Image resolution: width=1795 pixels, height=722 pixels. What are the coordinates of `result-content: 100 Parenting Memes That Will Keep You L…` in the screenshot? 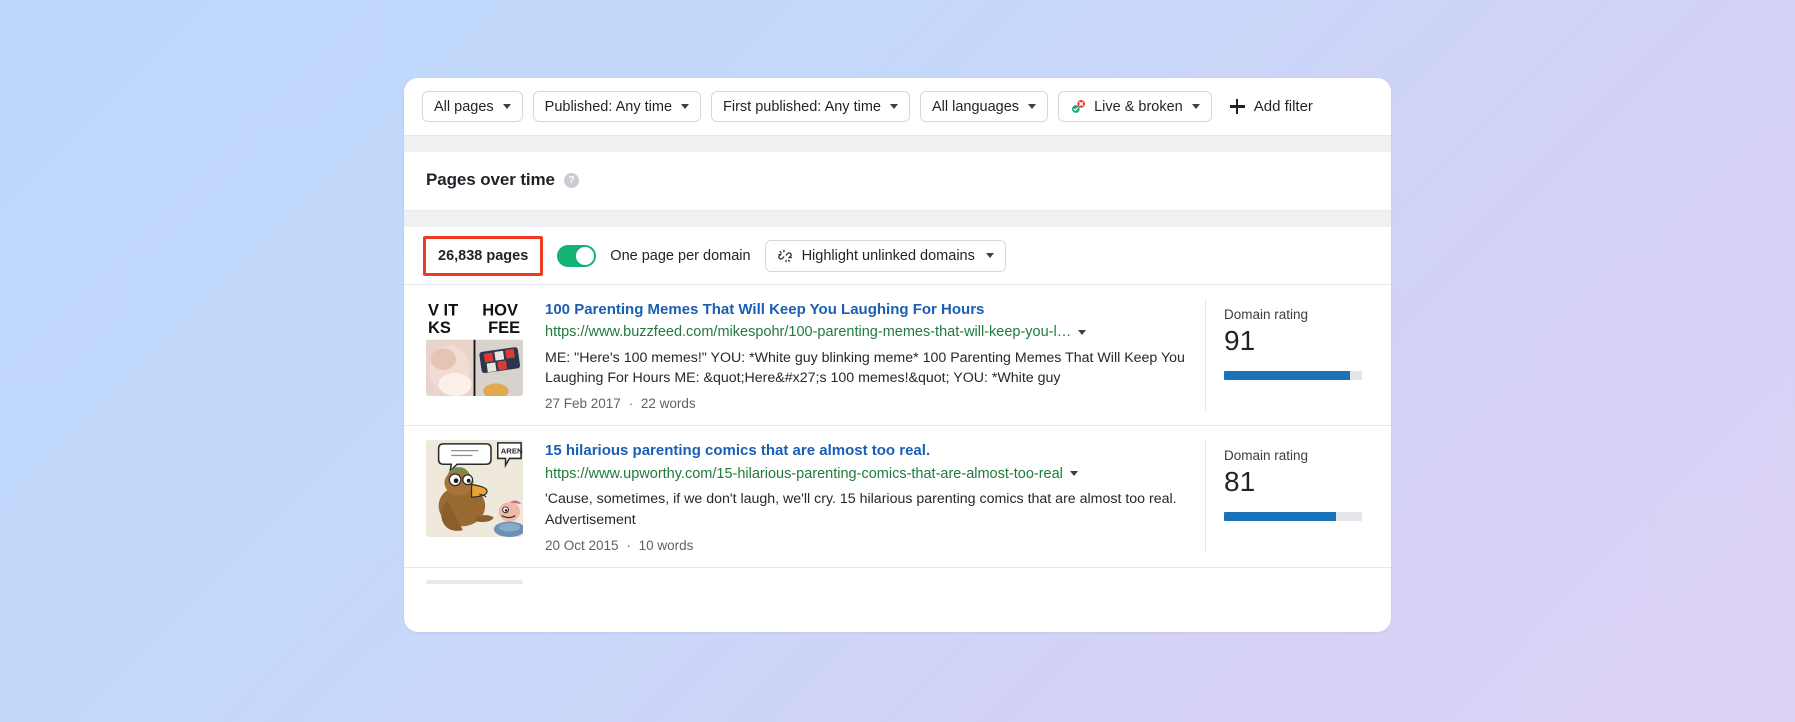 It's located at (875, 355).